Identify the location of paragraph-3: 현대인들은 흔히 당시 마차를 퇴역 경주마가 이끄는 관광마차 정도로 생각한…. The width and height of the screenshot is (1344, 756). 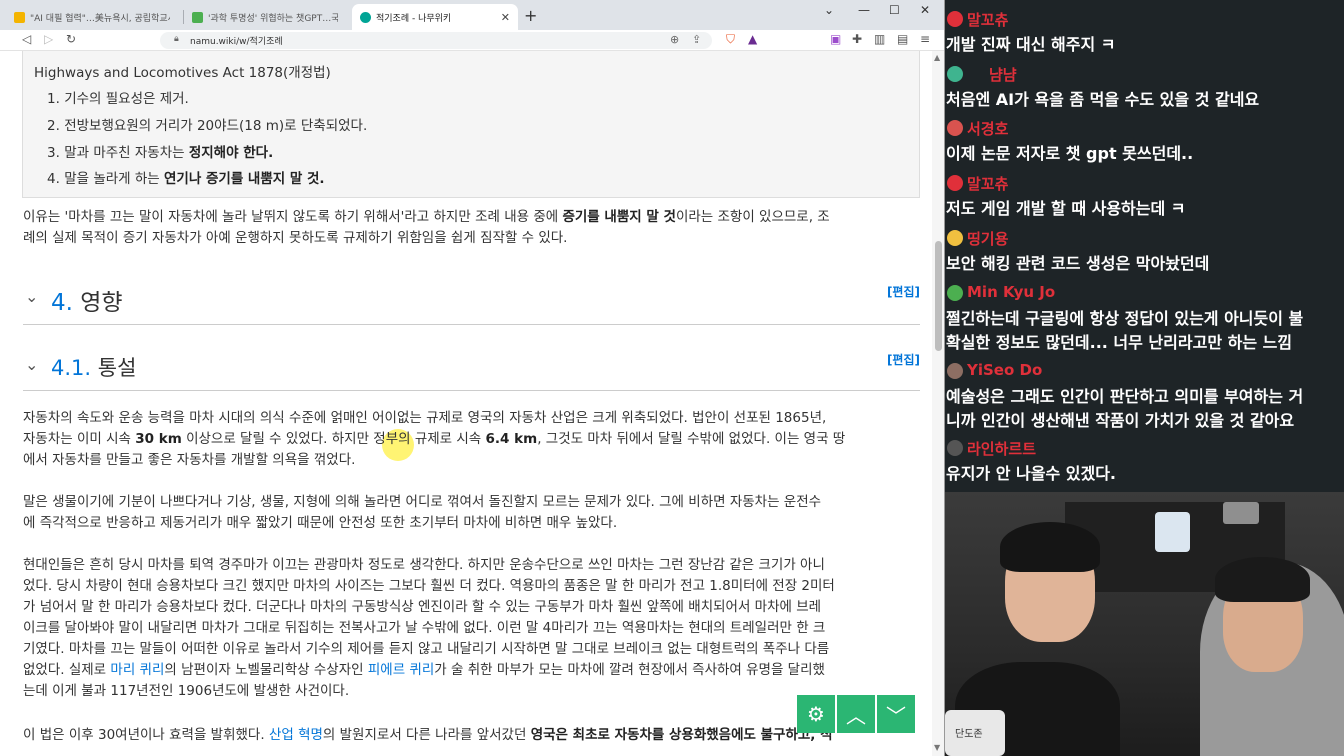
(429, 628).